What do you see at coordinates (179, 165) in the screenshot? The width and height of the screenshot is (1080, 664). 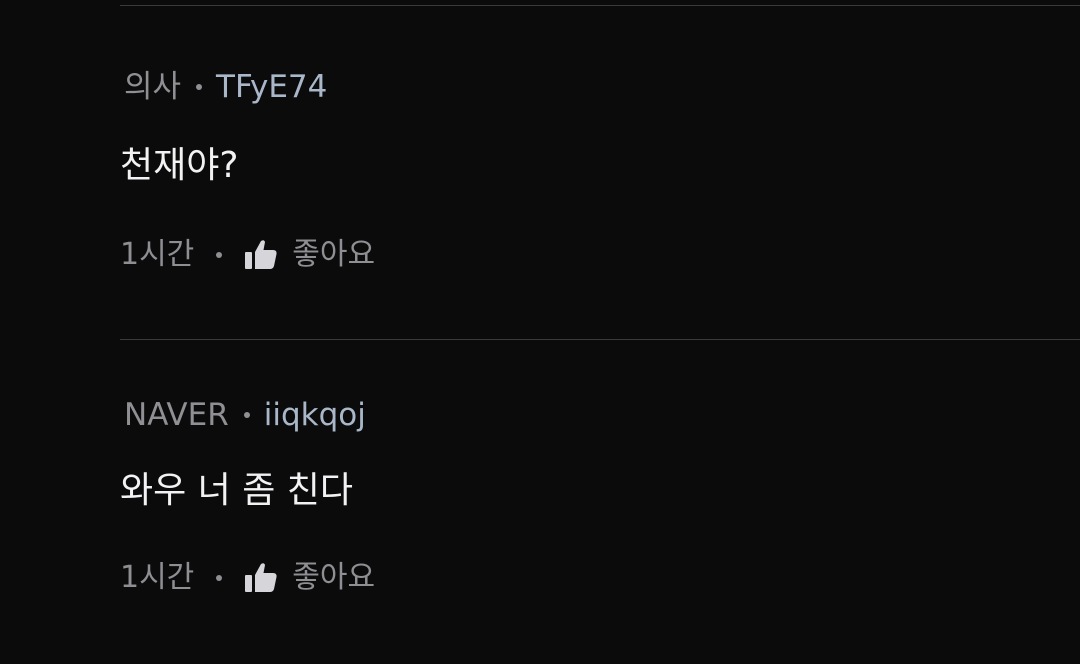 I see `comment-text: 천재야?` at bounding box center [179, 165].